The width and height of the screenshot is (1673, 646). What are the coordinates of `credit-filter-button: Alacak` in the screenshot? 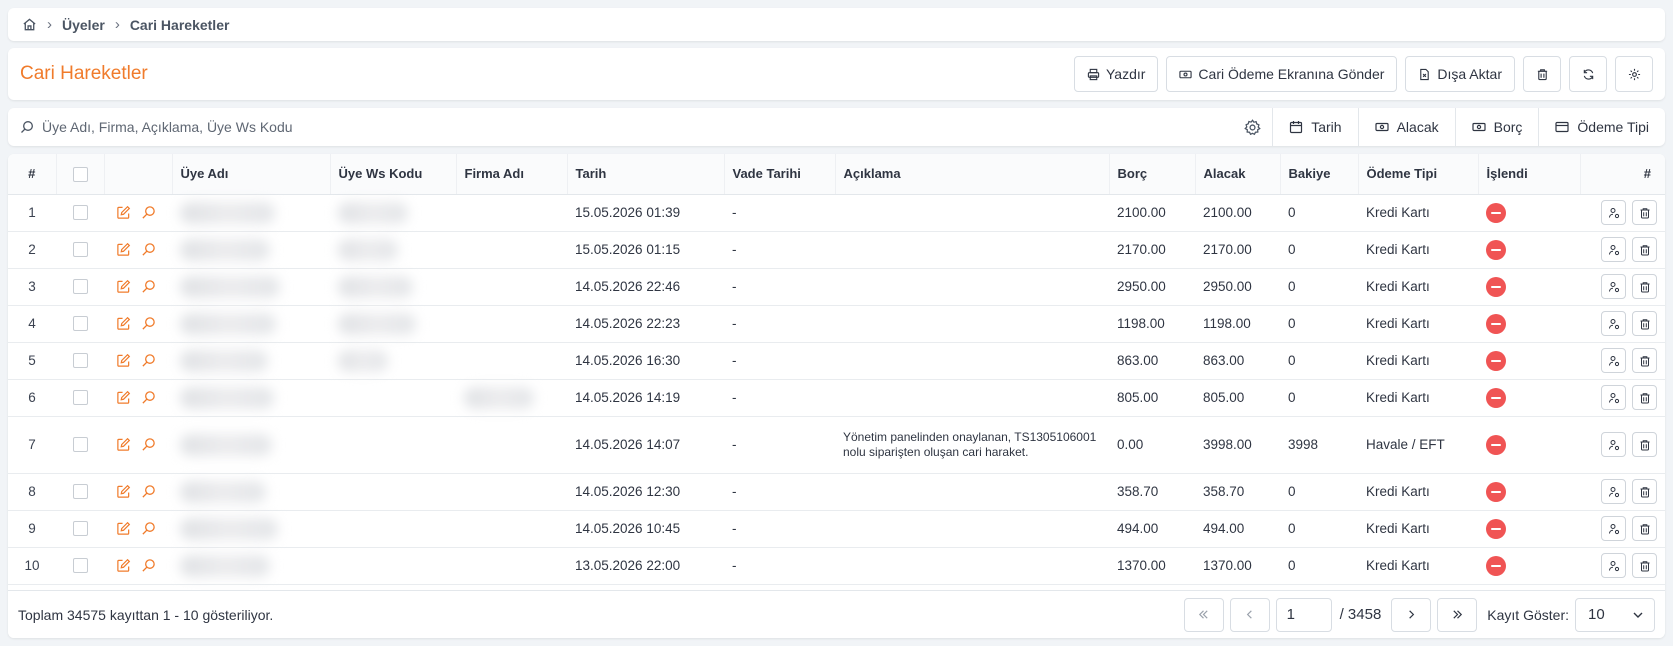 It's located at (1406, 127).